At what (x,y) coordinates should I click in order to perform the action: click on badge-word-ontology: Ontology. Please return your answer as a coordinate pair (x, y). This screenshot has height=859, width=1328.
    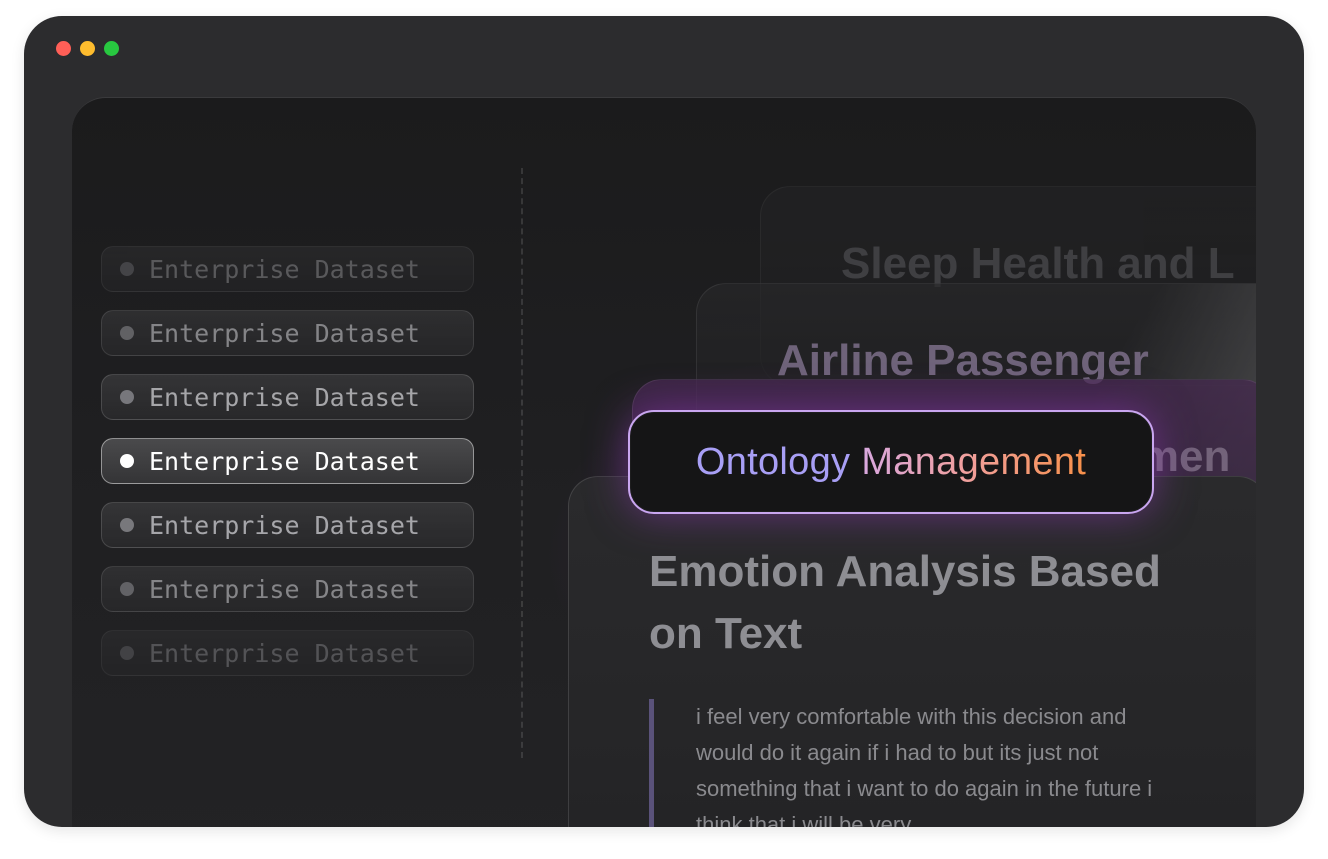
    Looking at the image, I should click on (773, 461).